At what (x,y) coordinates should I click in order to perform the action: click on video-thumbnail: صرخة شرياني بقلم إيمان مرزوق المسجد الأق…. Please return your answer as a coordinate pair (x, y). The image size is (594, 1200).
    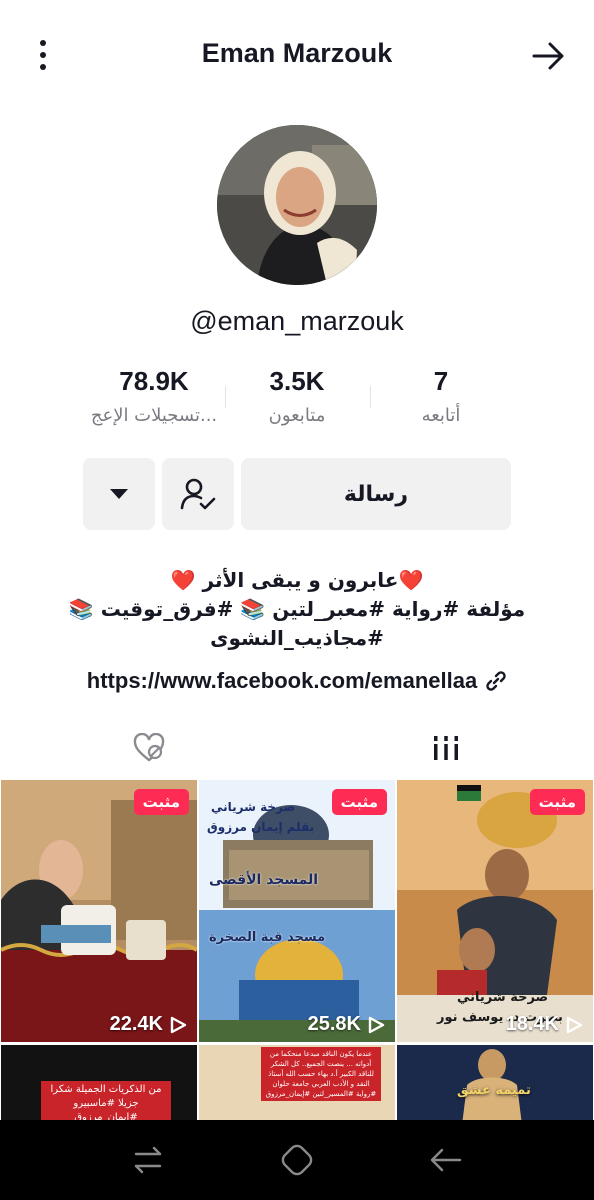
    Looking at the image, I should click on (297, 911).